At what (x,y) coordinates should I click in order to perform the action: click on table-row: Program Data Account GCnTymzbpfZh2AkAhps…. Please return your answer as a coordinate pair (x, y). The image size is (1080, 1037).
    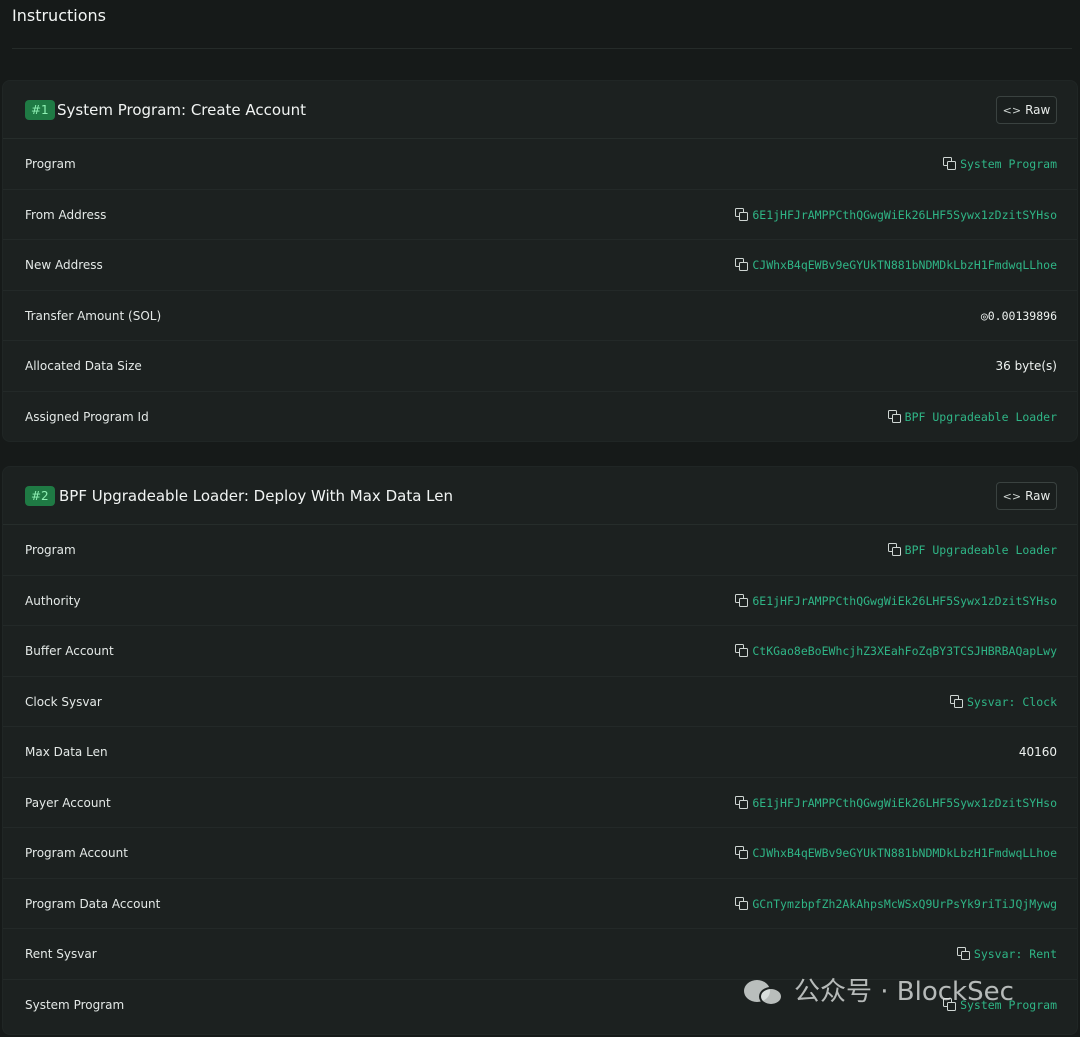
    Looking at the image, I should click on (540, 904).